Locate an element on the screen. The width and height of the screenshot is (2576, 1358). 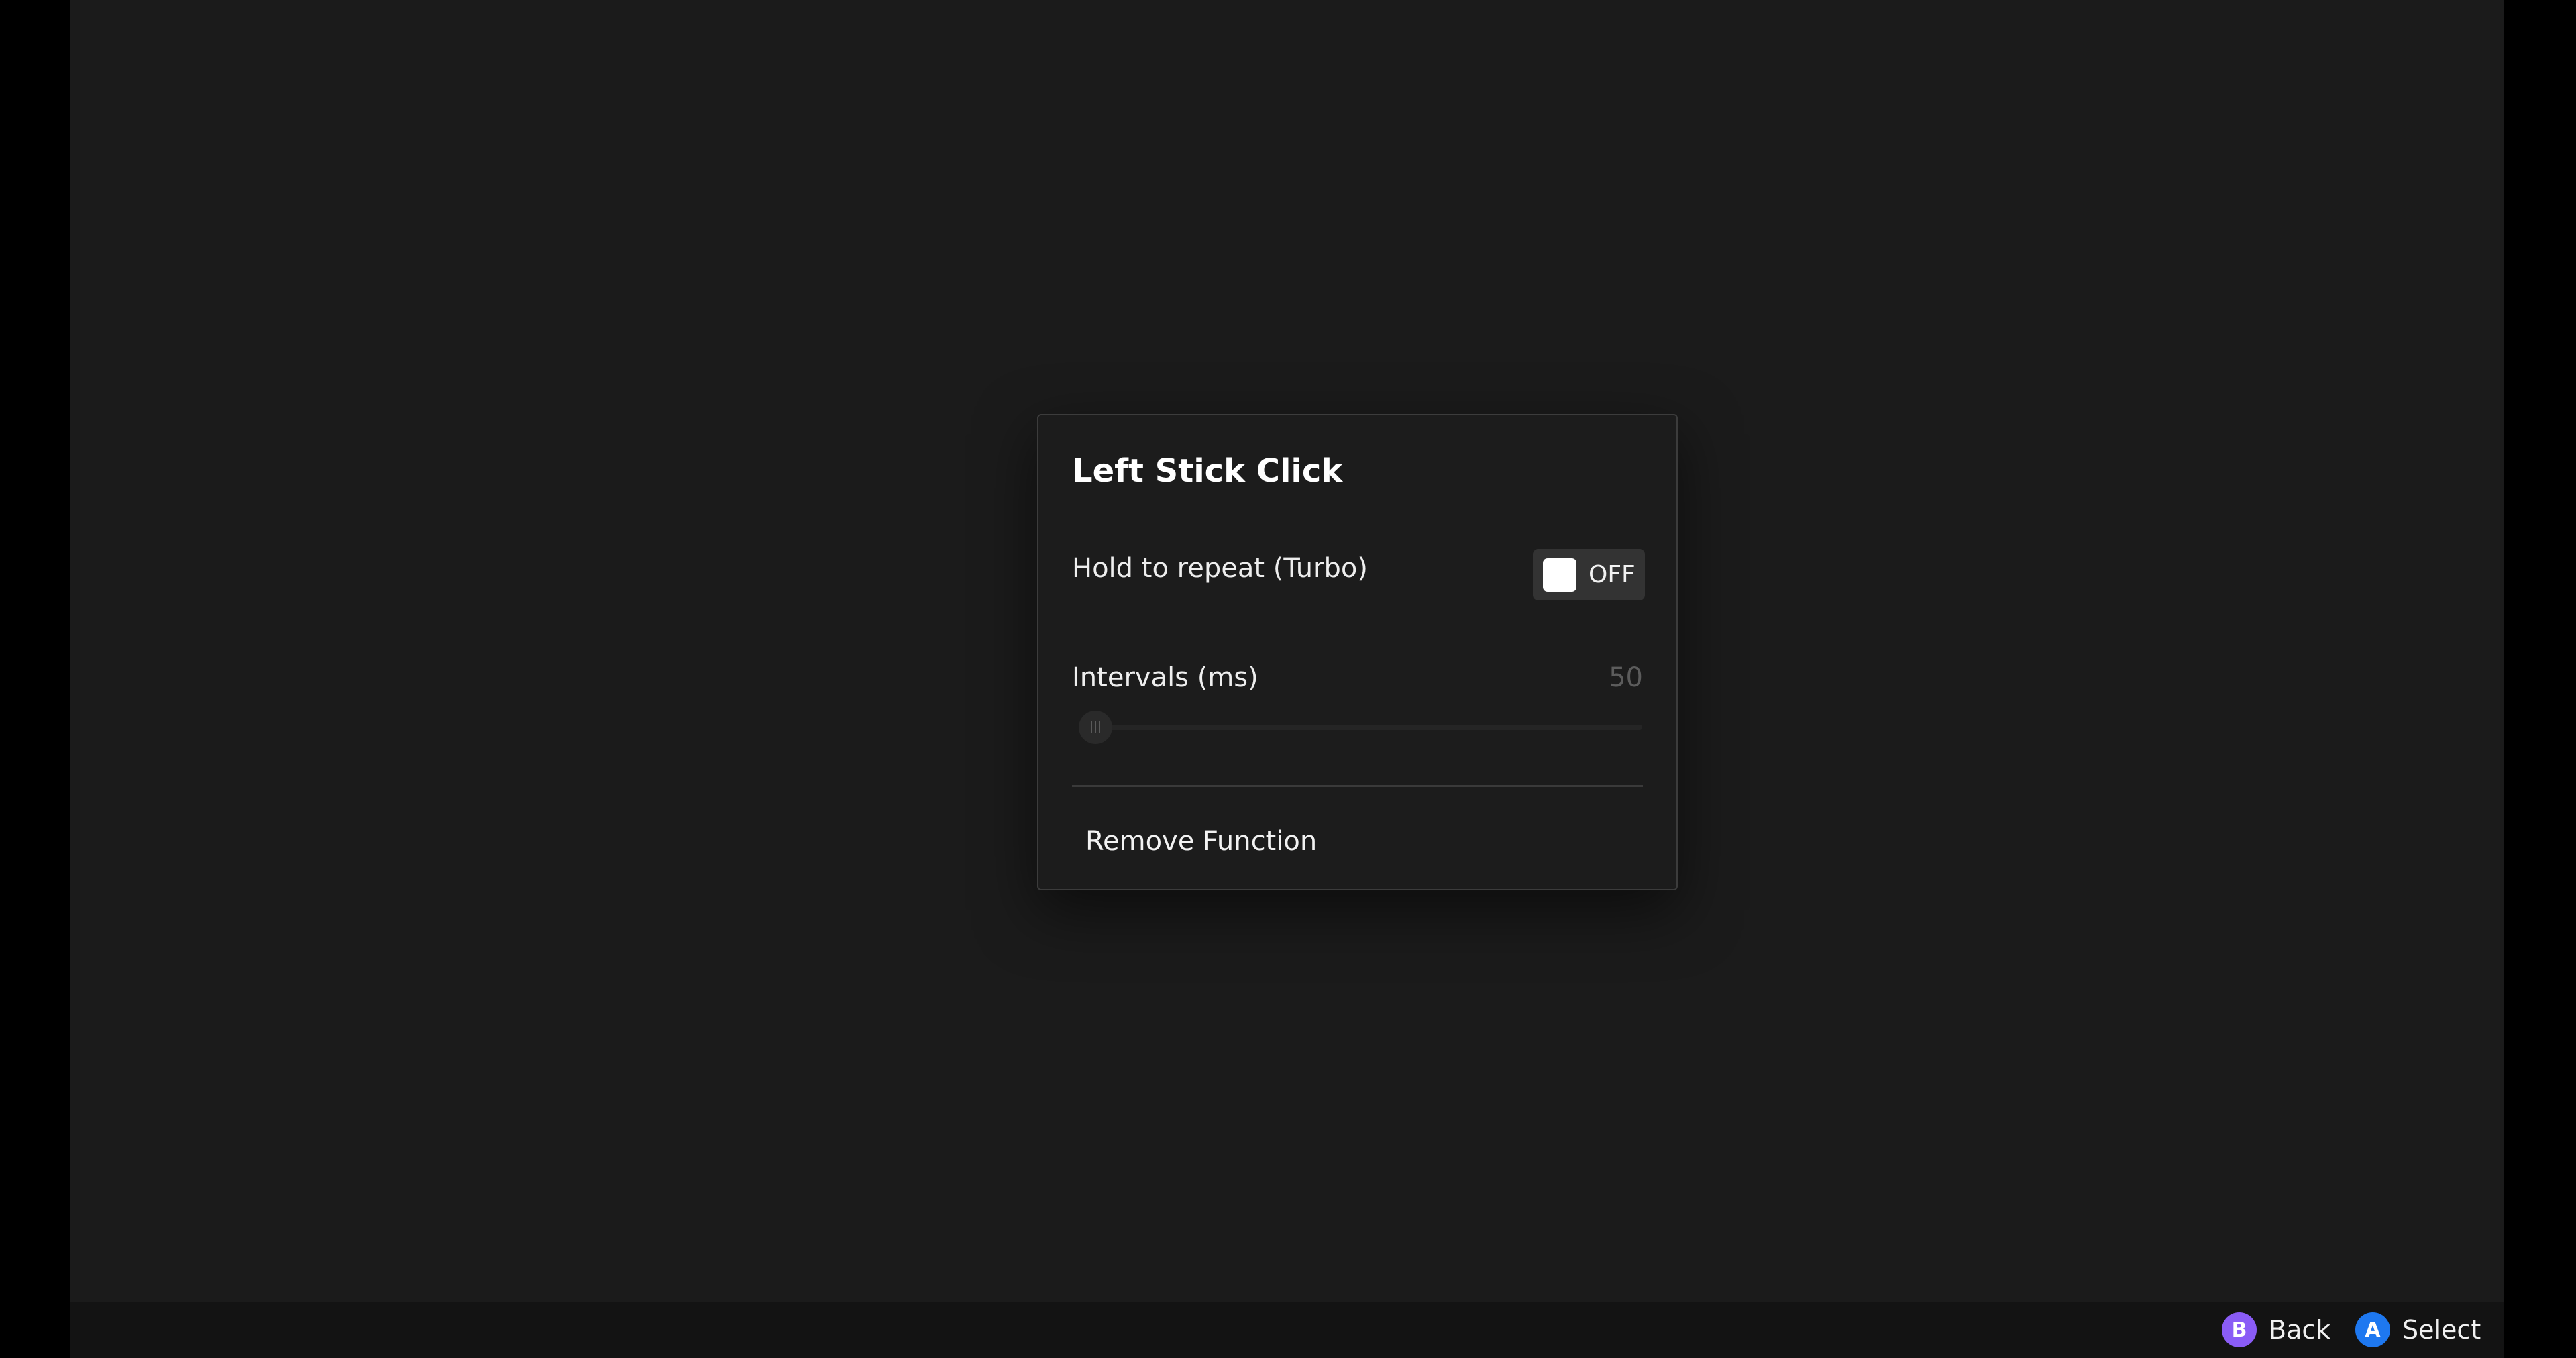
turbo-label: Hold to repeat (Turbo) is located at coordinates (1220, 568).